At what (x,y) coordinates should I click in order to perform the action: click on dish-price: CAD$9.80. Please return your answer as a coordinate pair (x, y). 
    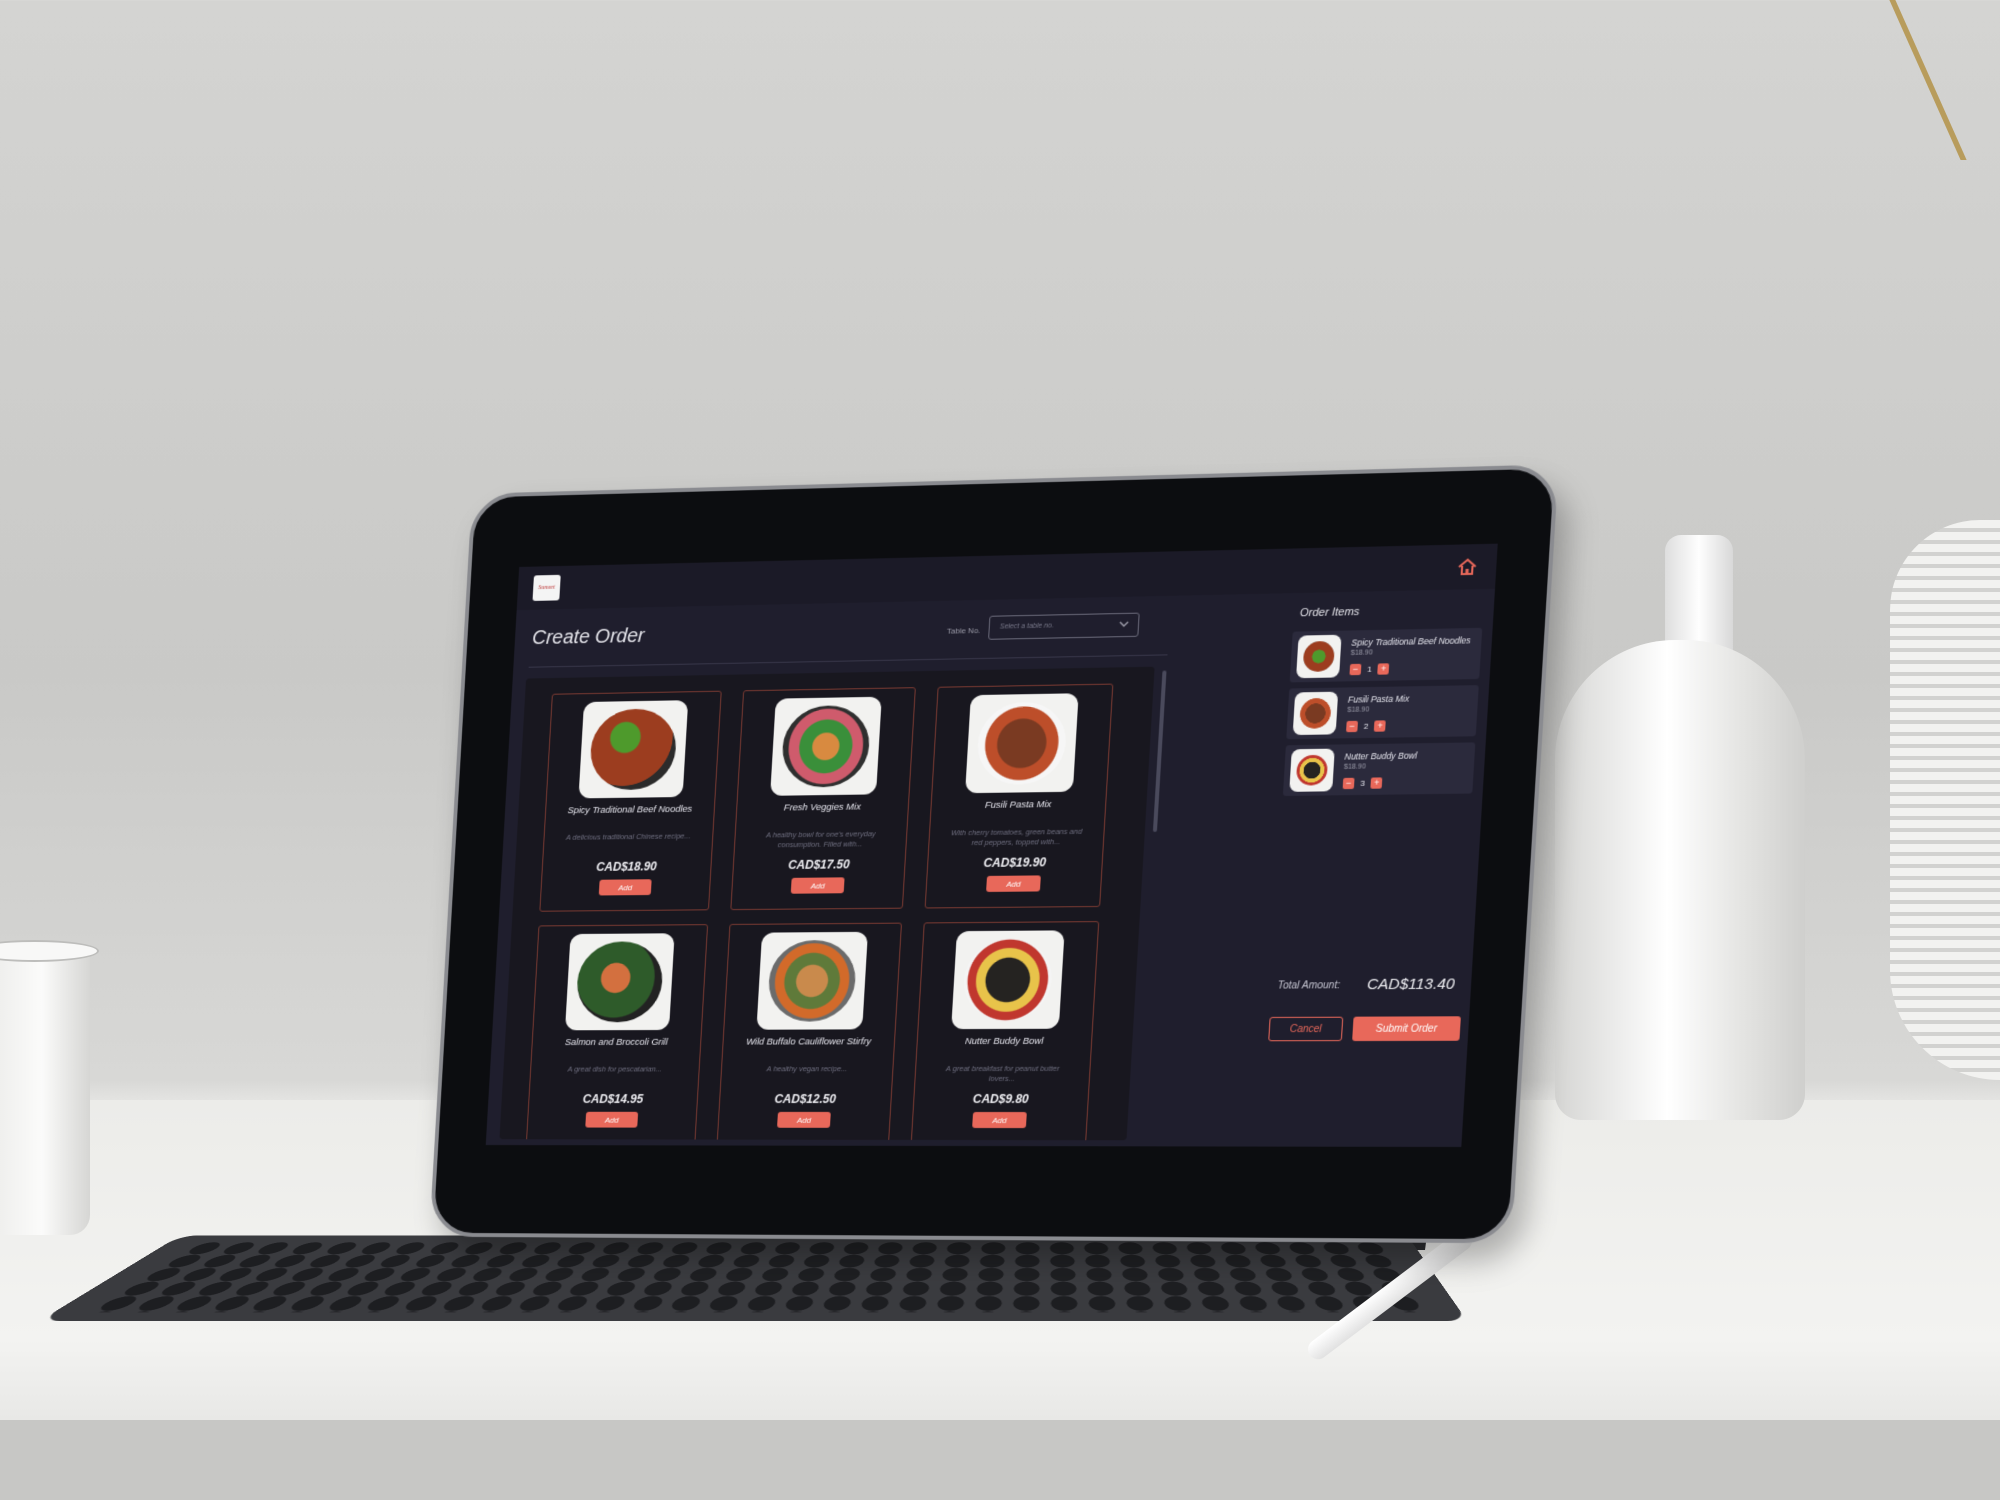
    Looking at the image, I should click on (1001, 1099).